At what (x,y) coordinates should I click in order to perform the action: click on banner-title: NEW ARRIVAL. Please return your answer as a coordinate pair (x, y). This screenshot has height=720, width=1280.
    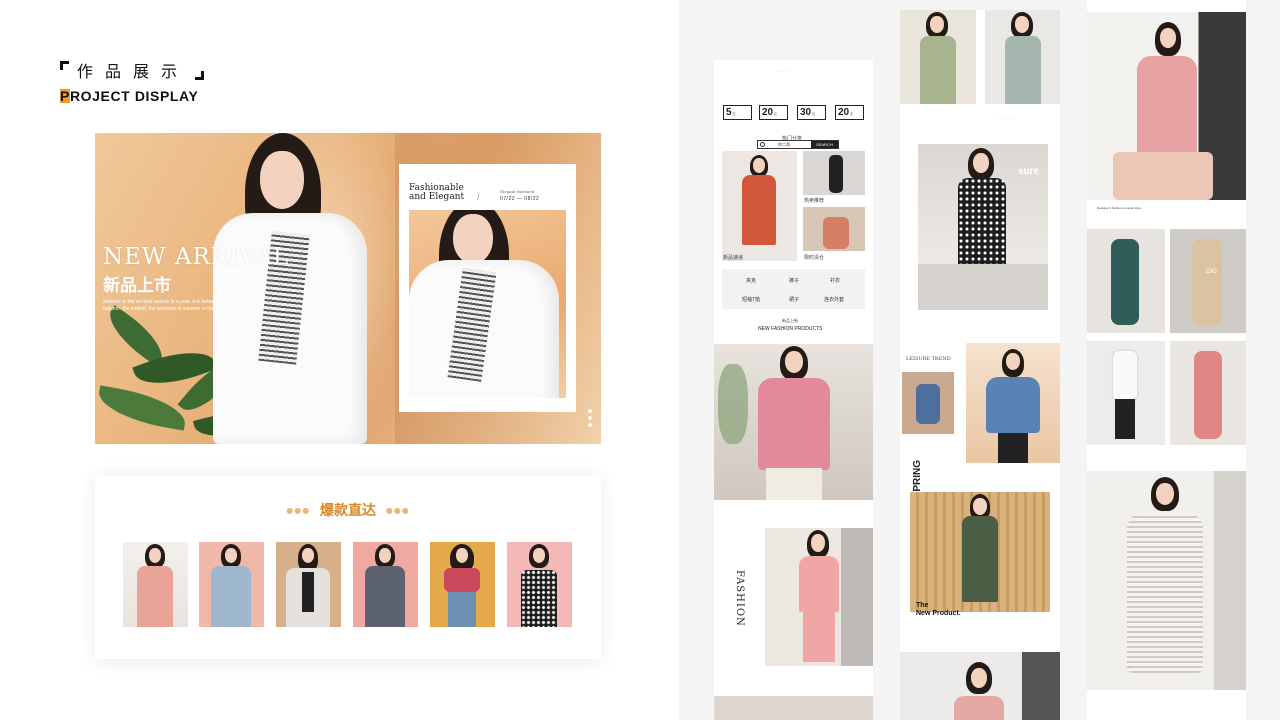
    Looking at the image, I should click on (196, 257).